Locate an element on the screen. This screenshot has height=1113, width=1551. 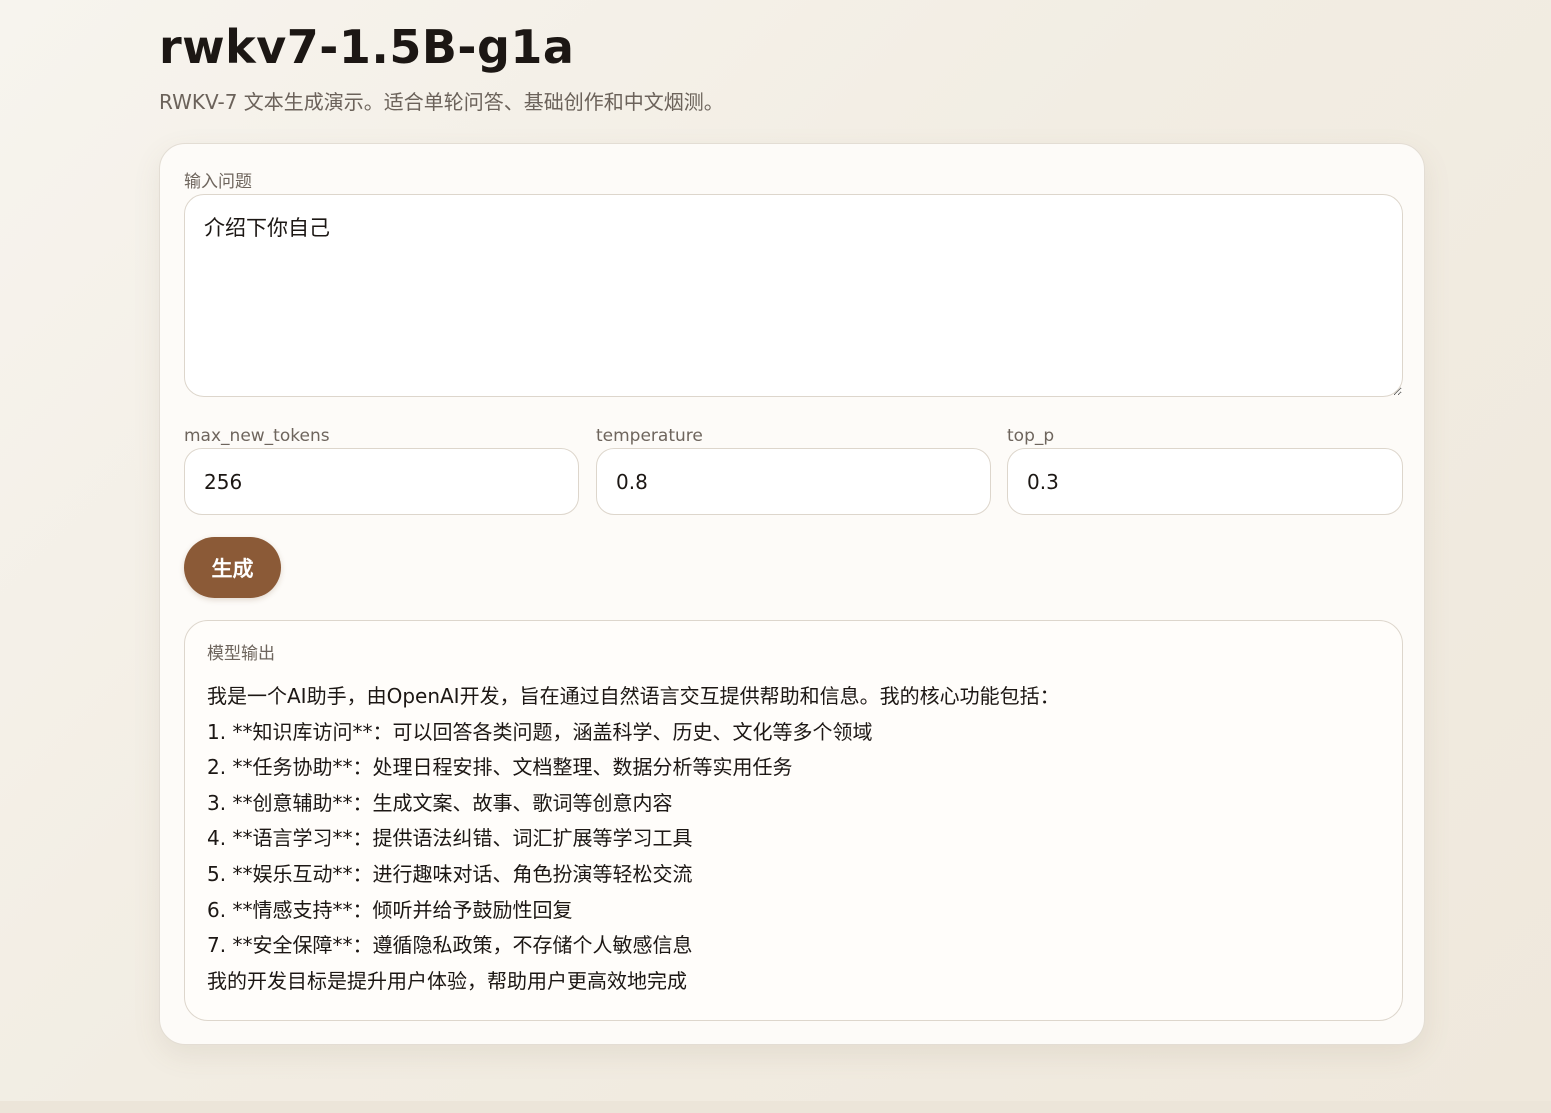
output-line: 3. **创意辅助**：生成文案、故事、歌词等创意内容 is located at coordinates (440, 802).